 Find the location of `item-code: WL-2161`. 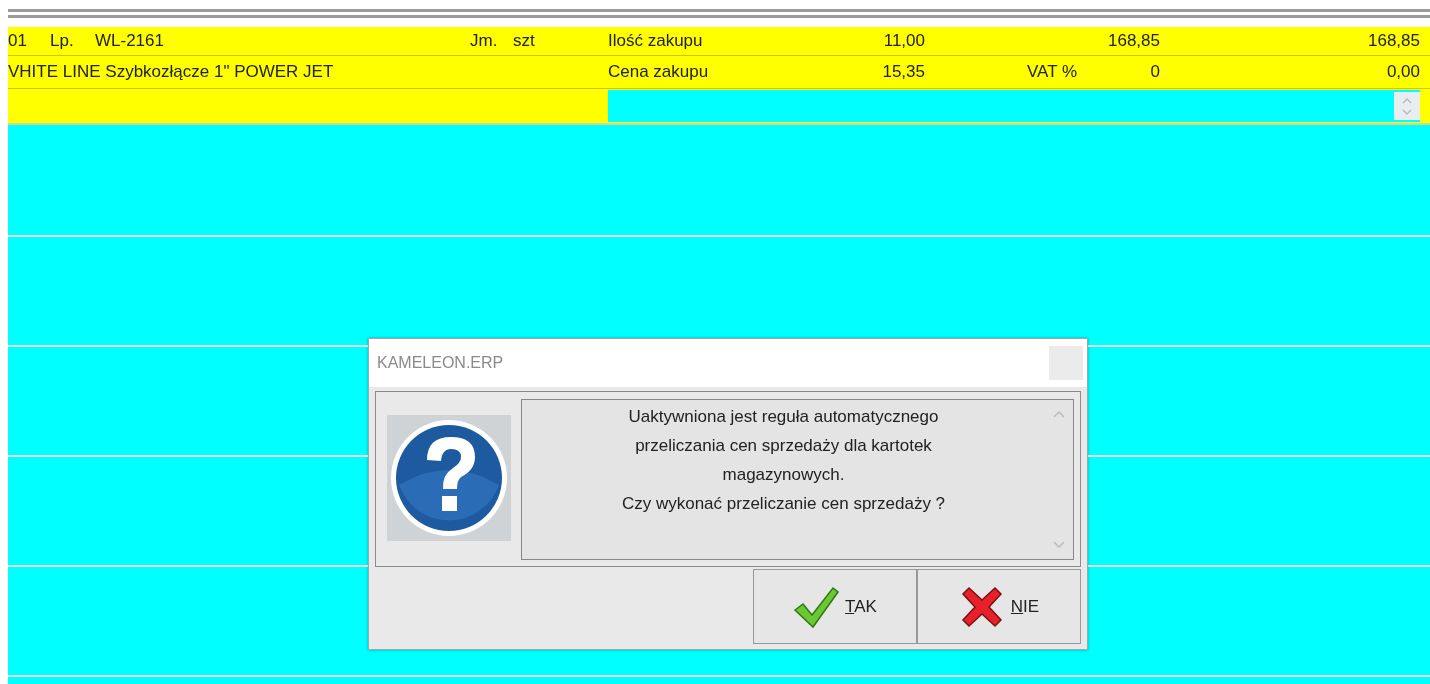

item-code: WL-2161 is located at coordinates (130, 41).